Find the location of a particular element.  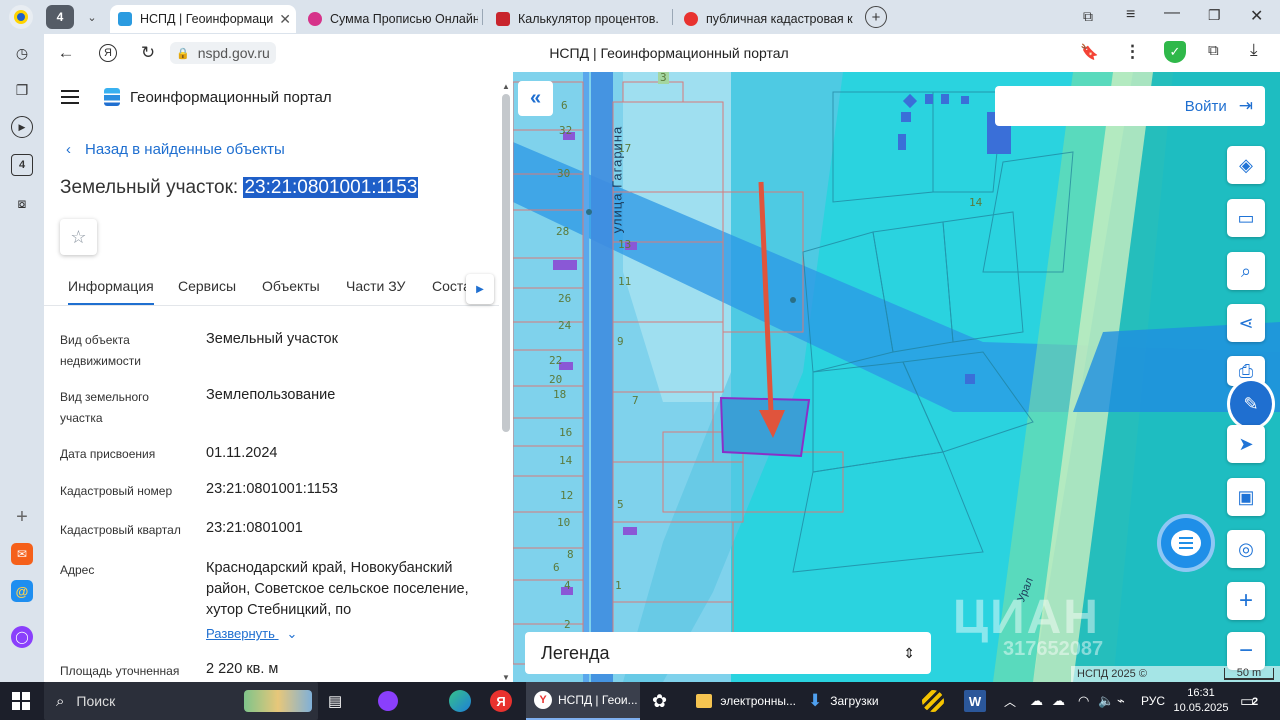

expand-address-link: Развернуть ⌄ is located at coordinates (251, 634).